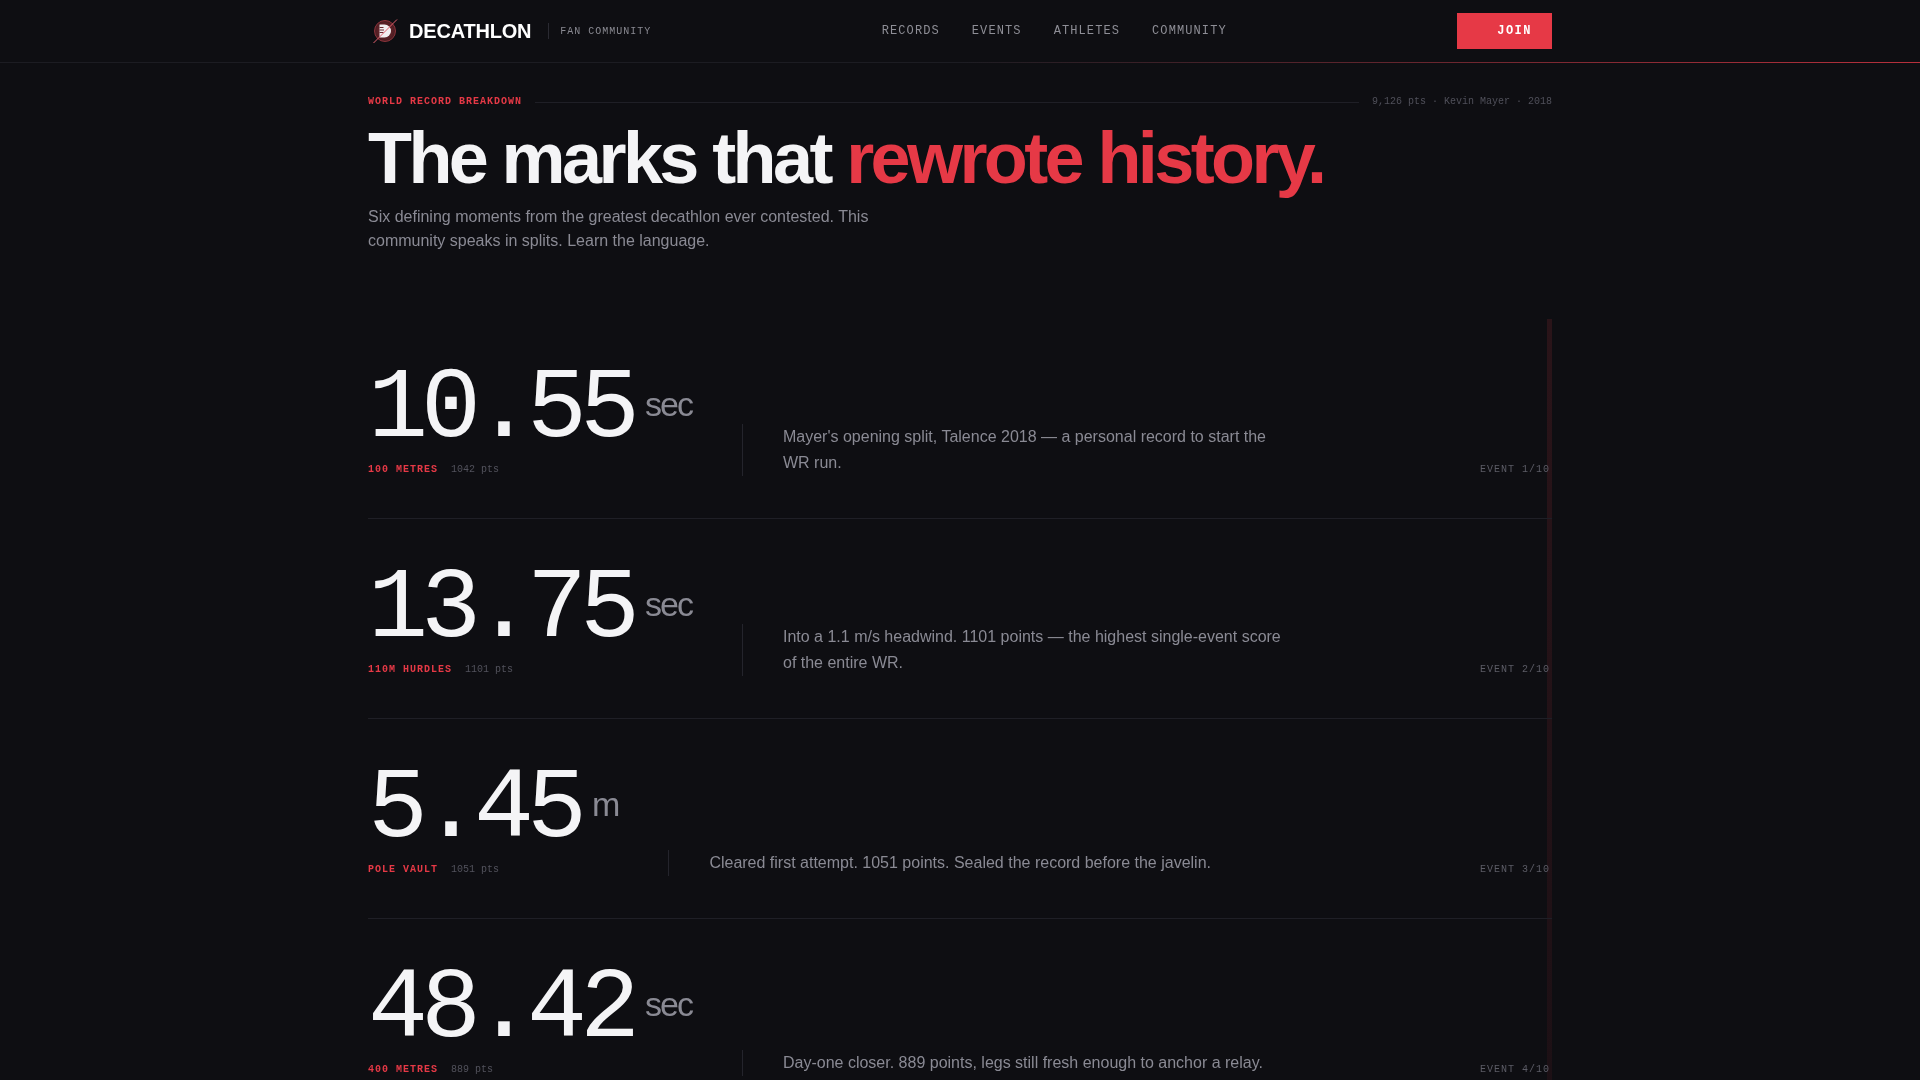  What do you see at coordinates (489, 670) in the screenshot?
I see `points-label: 1101 pts` at bounding box center [489, 670].